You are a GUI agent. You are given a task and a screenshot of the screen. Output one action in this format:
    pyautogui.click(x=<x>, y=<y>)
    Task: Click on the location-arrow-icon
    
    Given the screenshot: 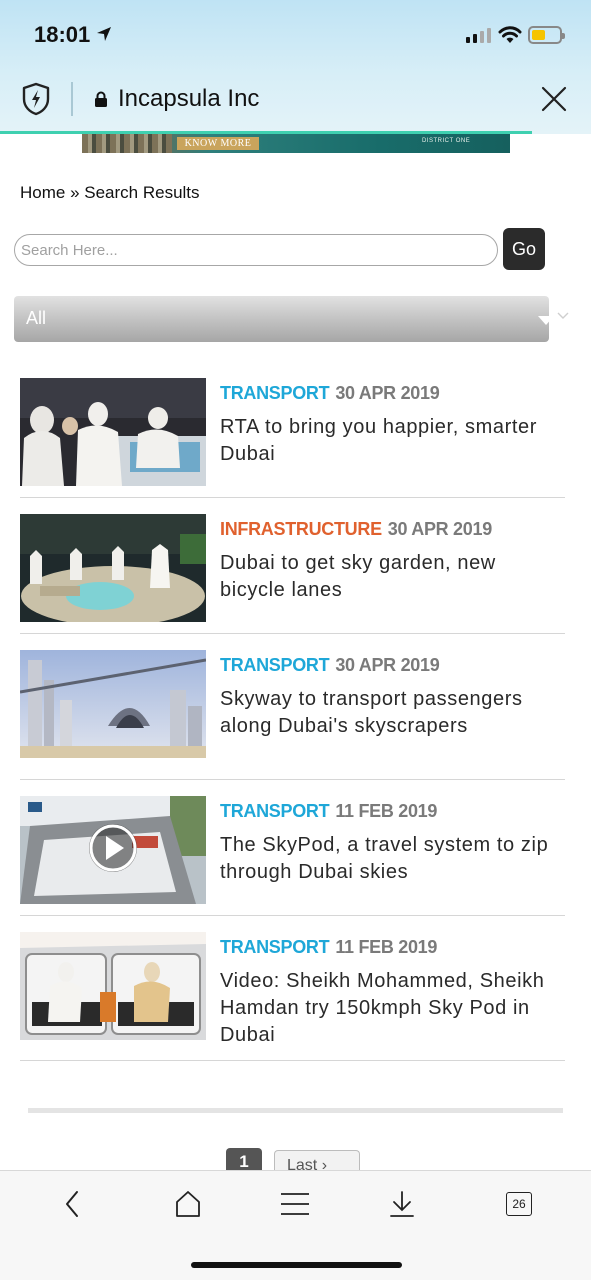 What is the action you would take?
    pyautogui.click(x=104, y=34)
    